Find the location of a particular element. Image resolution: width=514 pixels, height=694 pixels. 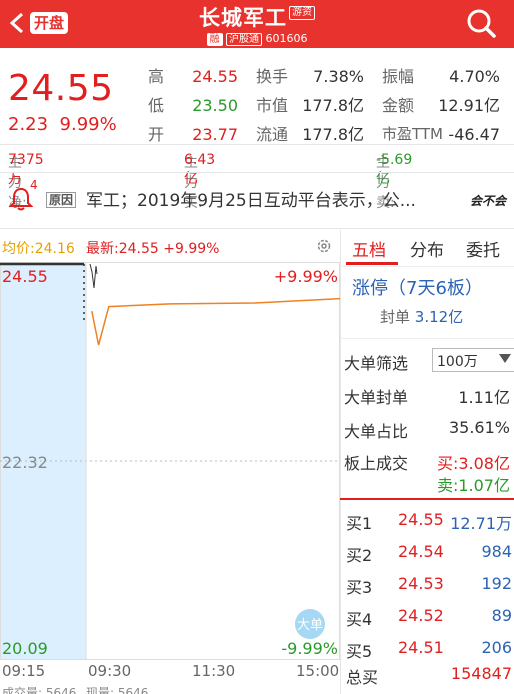

tab-distribution: 分布 is located at coordinates (427, 248).